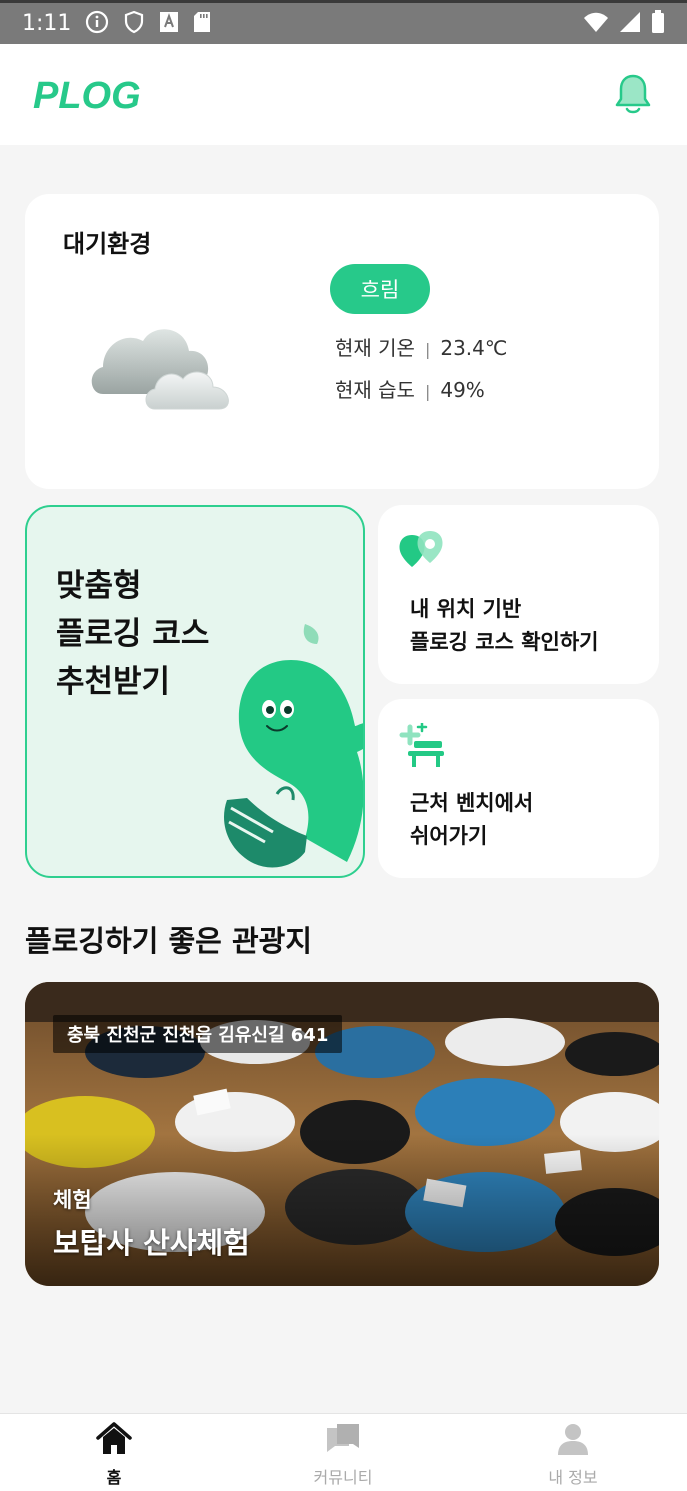  I want to click on translate-icon, so click(169, 24).